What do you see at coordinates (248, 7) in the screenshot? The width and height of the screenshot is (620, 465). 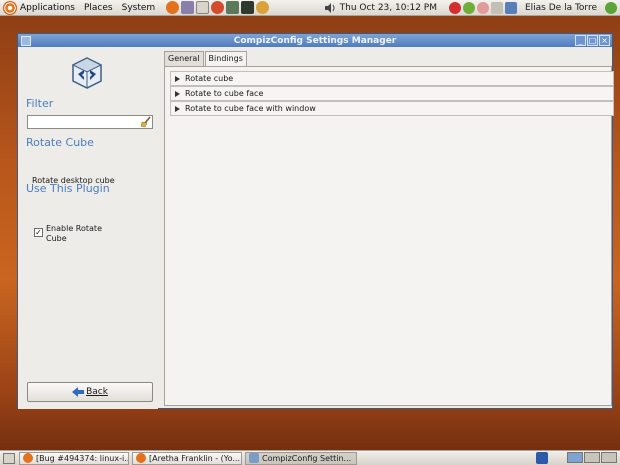 I see `terminal-icon` at bounding box center [248, 7].